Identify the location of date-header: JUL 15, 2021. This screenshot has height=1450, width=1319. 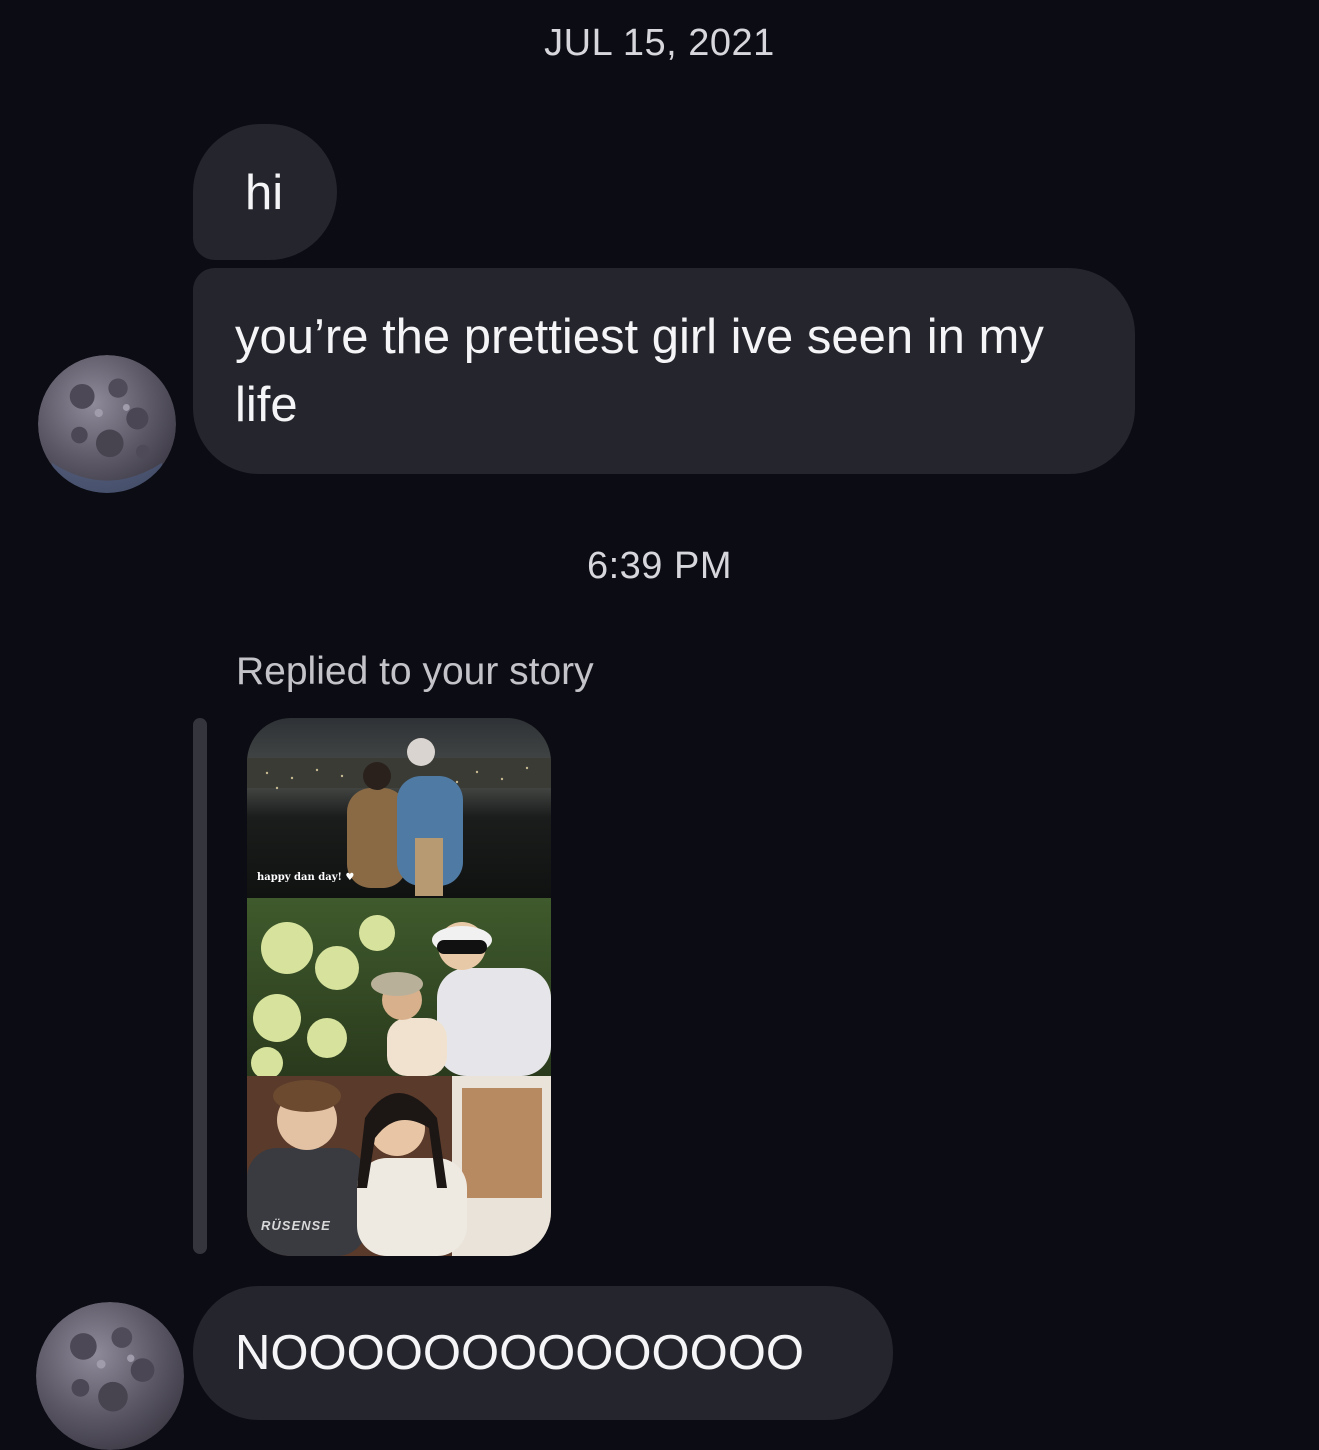
(659, 43).